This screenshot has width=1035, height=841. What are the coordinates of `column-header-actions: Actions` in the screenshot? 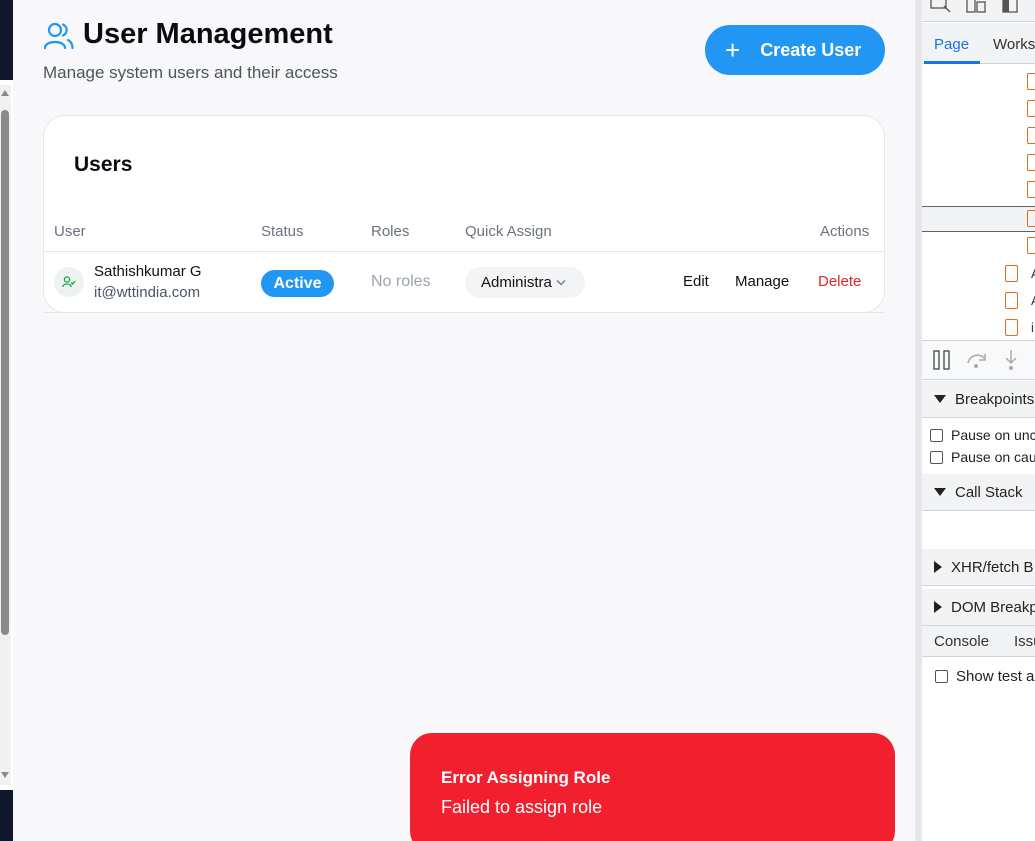 It's located at (845, 231).